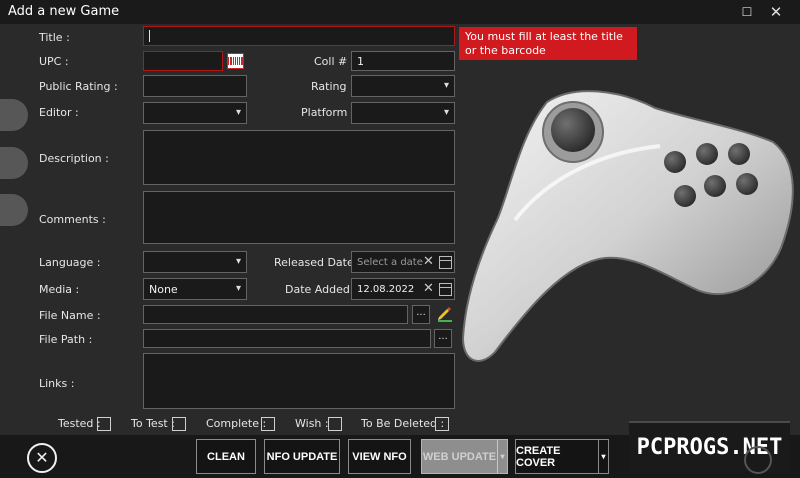 The height and width of the screenshot is (478, 800). Describe the element at coordinates (153, 423) in the screenshot. I see `to-test-label: To Test :` at that location.